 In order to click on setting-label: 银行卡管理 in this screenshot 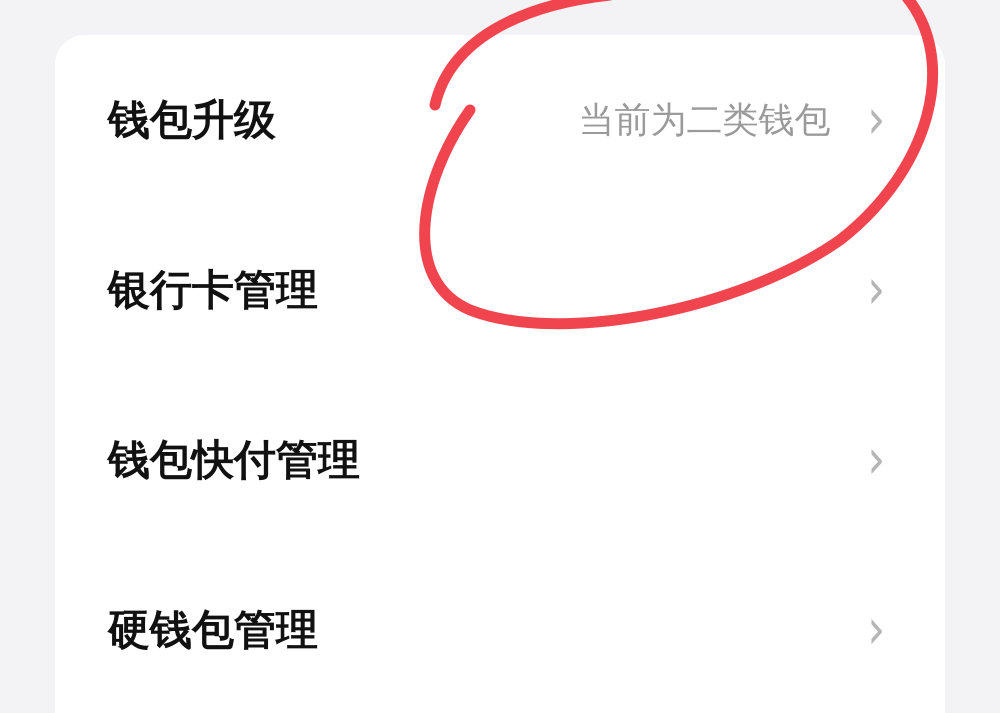, I will do `click(213, 290)`.